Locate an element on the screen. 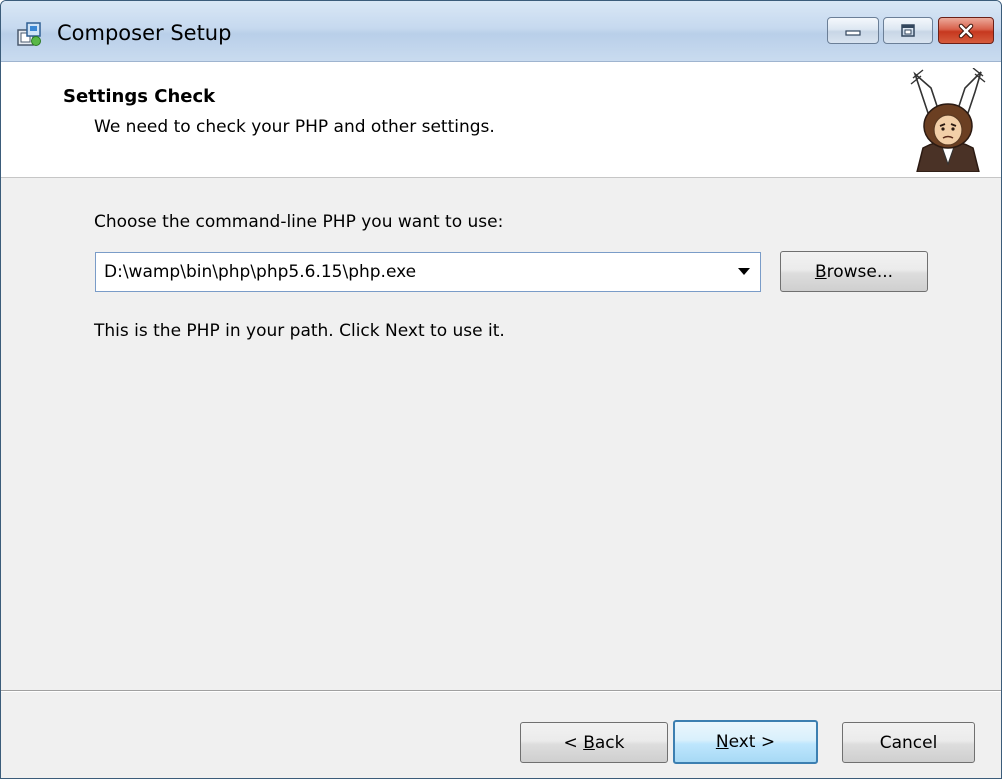 This screenshot has height=779, width=1002. title-bar: Composer Setup is located at coordinates (501, 31).